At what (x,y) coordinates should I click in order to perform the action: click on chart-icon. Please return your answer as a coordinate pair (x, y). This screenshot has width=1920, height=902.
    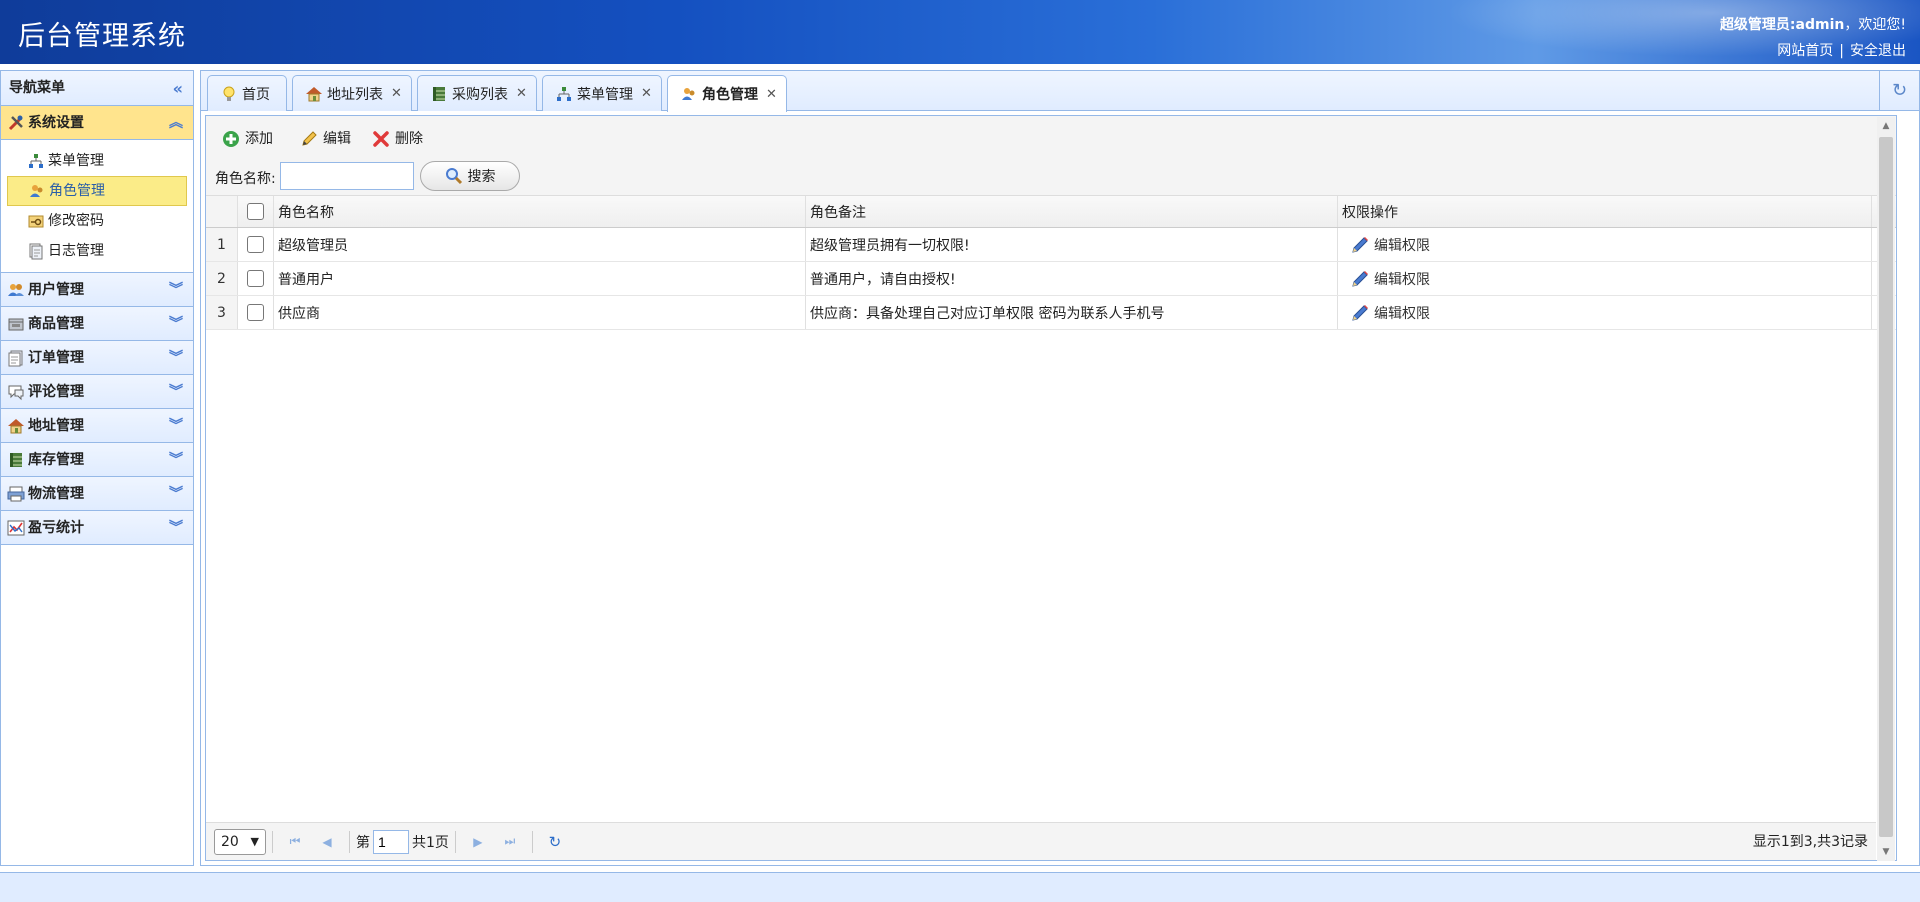
    Looking at the image, I should click on (16, 527).